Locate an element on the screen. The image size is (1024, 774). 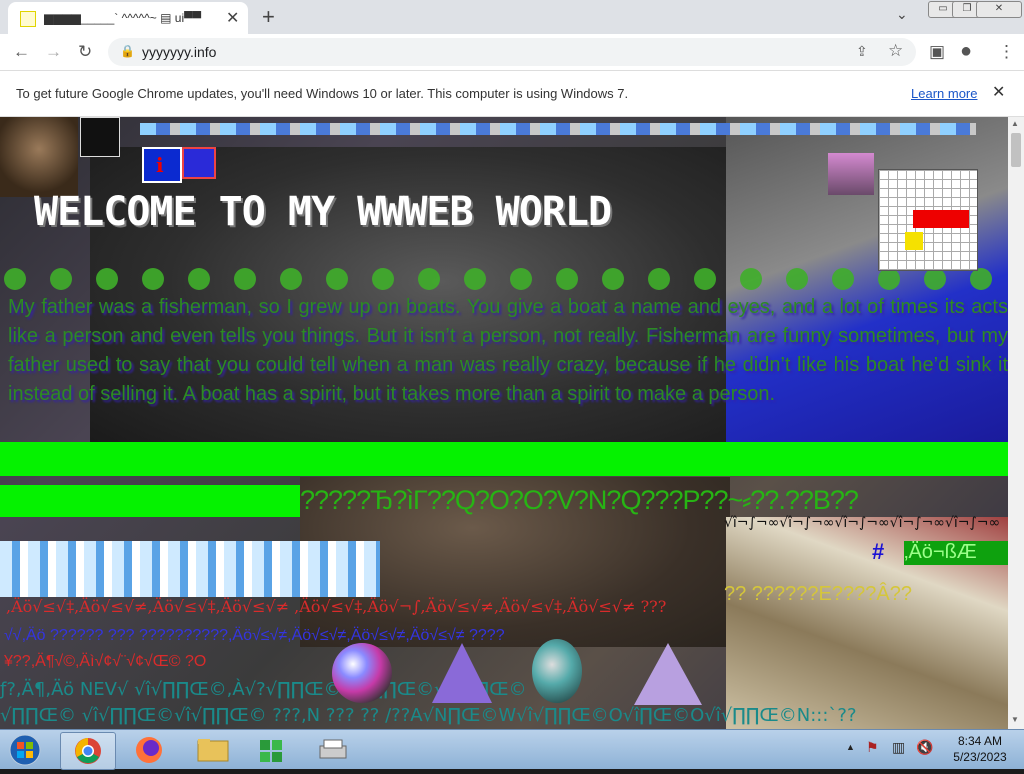
tab-bar: ▆▆▆▆_____` ^^^^^~ ▤ ui▀▀ ✕ + ⌄ ▭ ❐ ✕ is located at coordinates (512, 17).